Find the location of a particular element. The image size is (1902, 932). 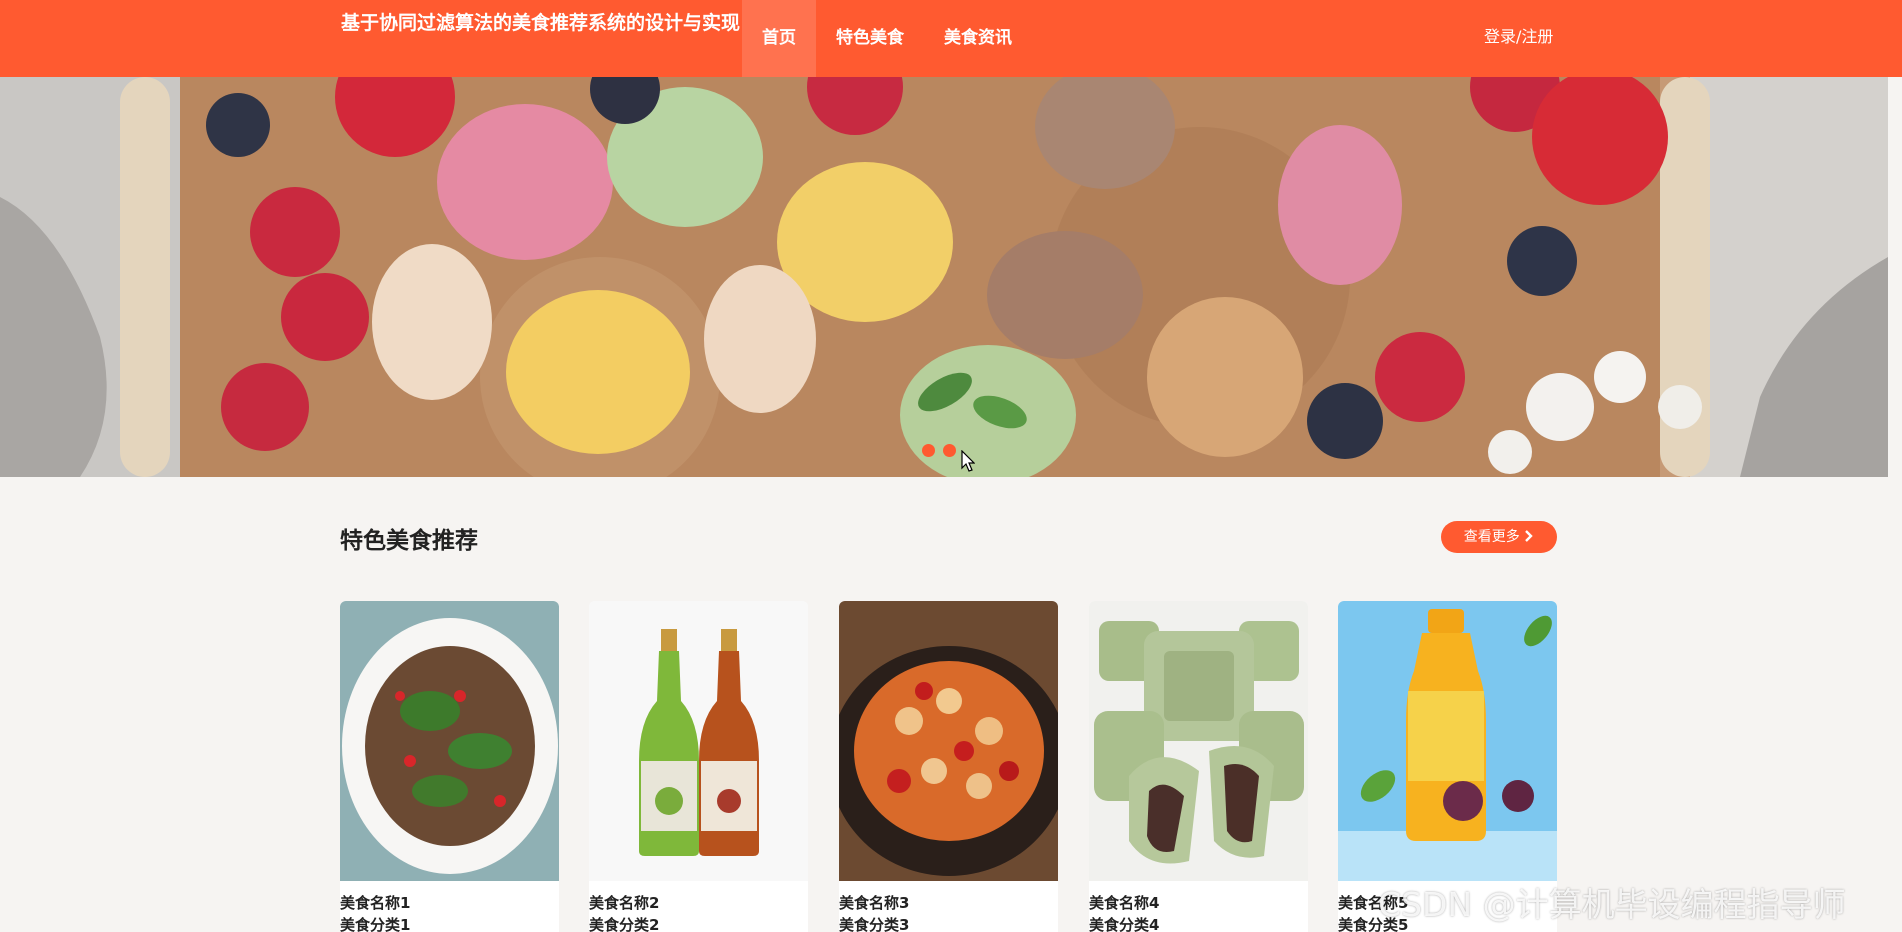

carousel-dots is located at coordinates (939, 450).